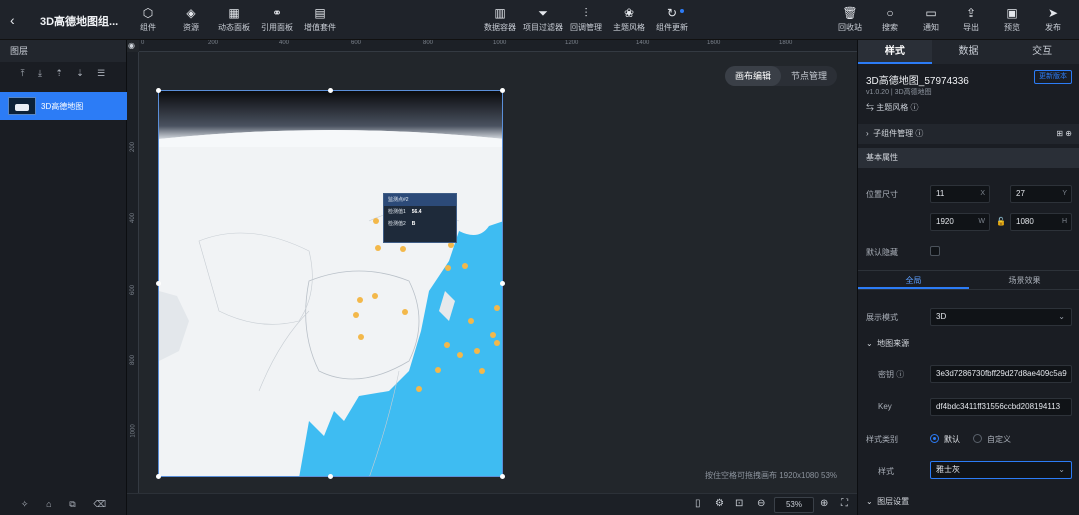  Describe the element at coordinates (895, 52) in the screenshot. I see `tab-style: 样式` at that location.